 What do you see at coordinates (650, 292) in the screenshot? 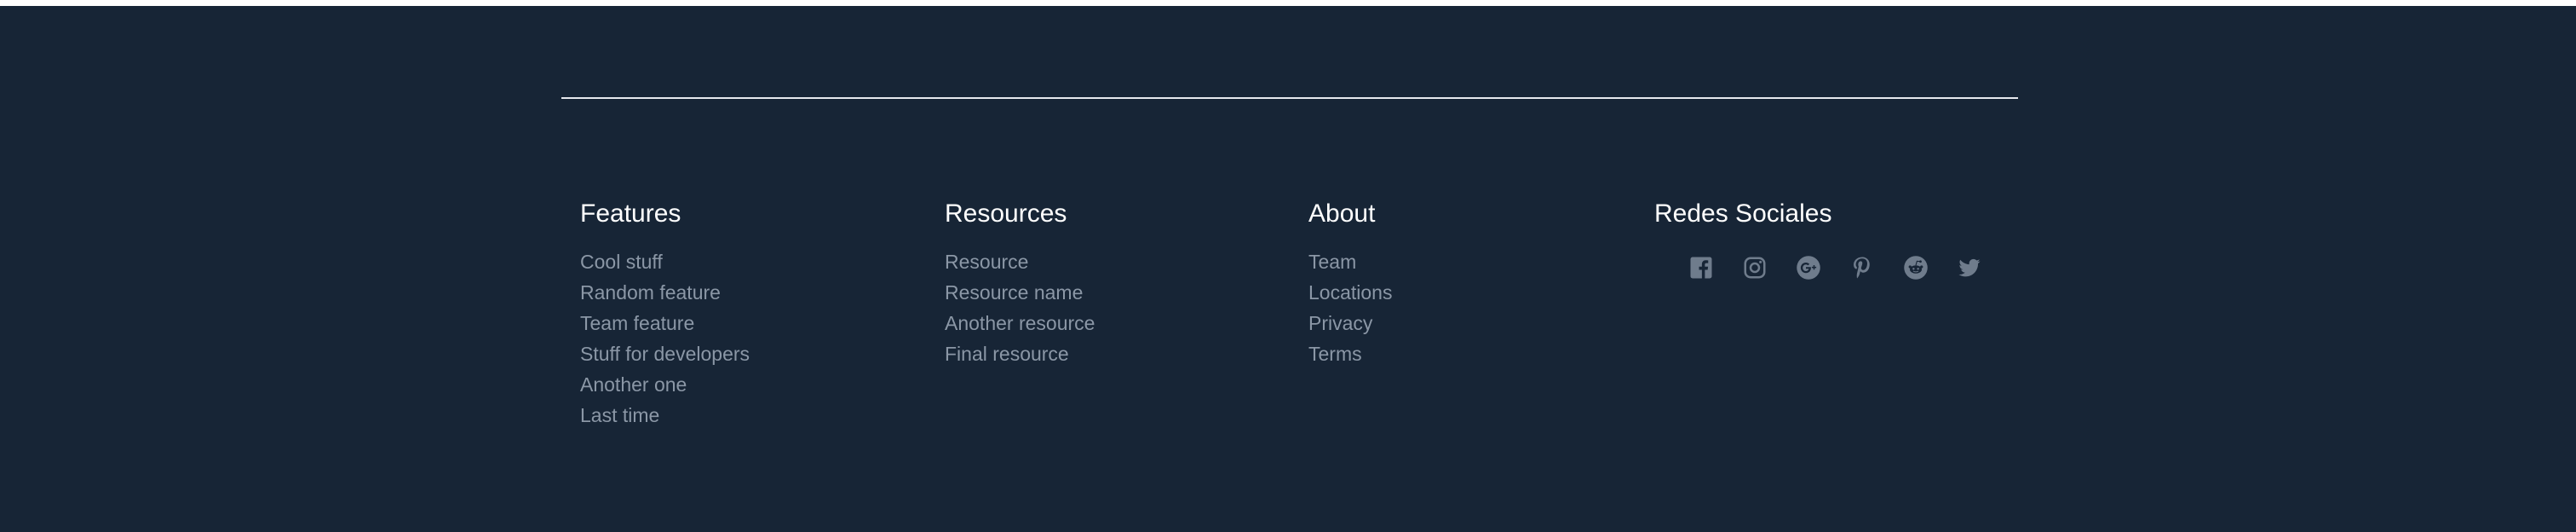
I see `features-link-random-feature: Random feature` at bounding box center [650, 292].